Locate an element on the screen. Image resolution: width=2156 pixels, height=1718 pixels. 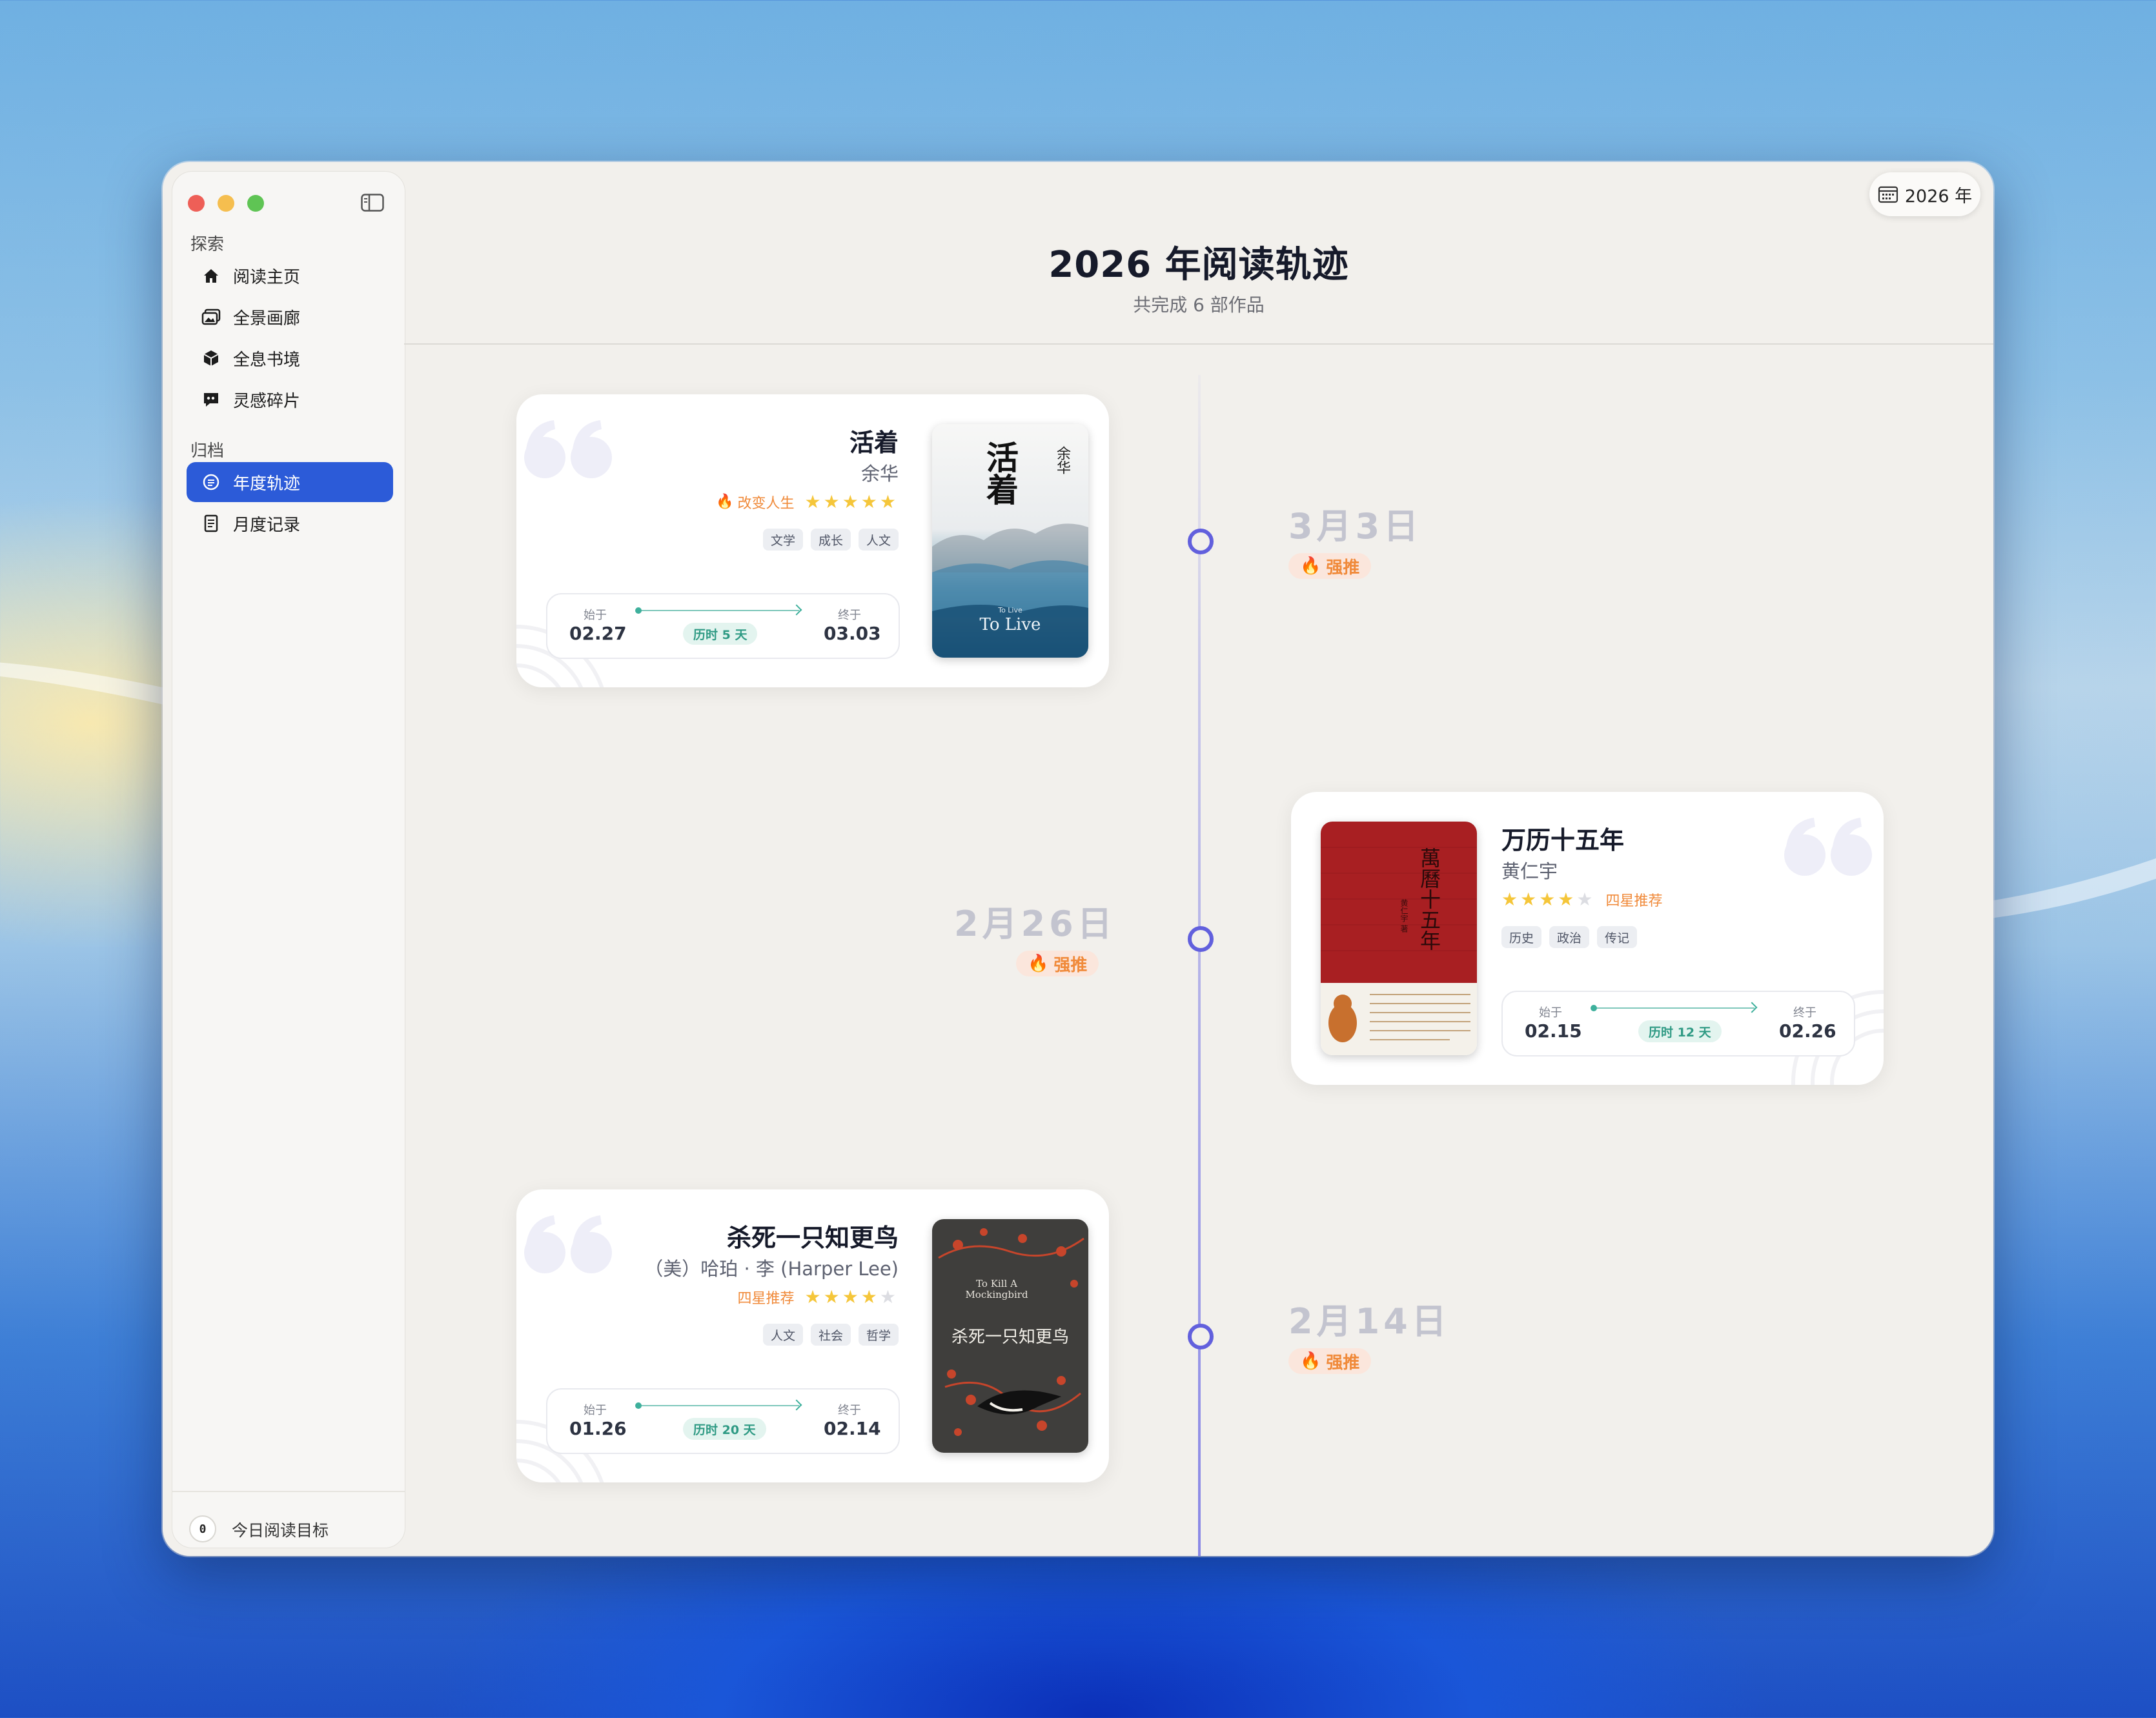
reading-period: 始于 01.26 历时 20 天 终于 02.14 is located at coordinates (723, 1421).